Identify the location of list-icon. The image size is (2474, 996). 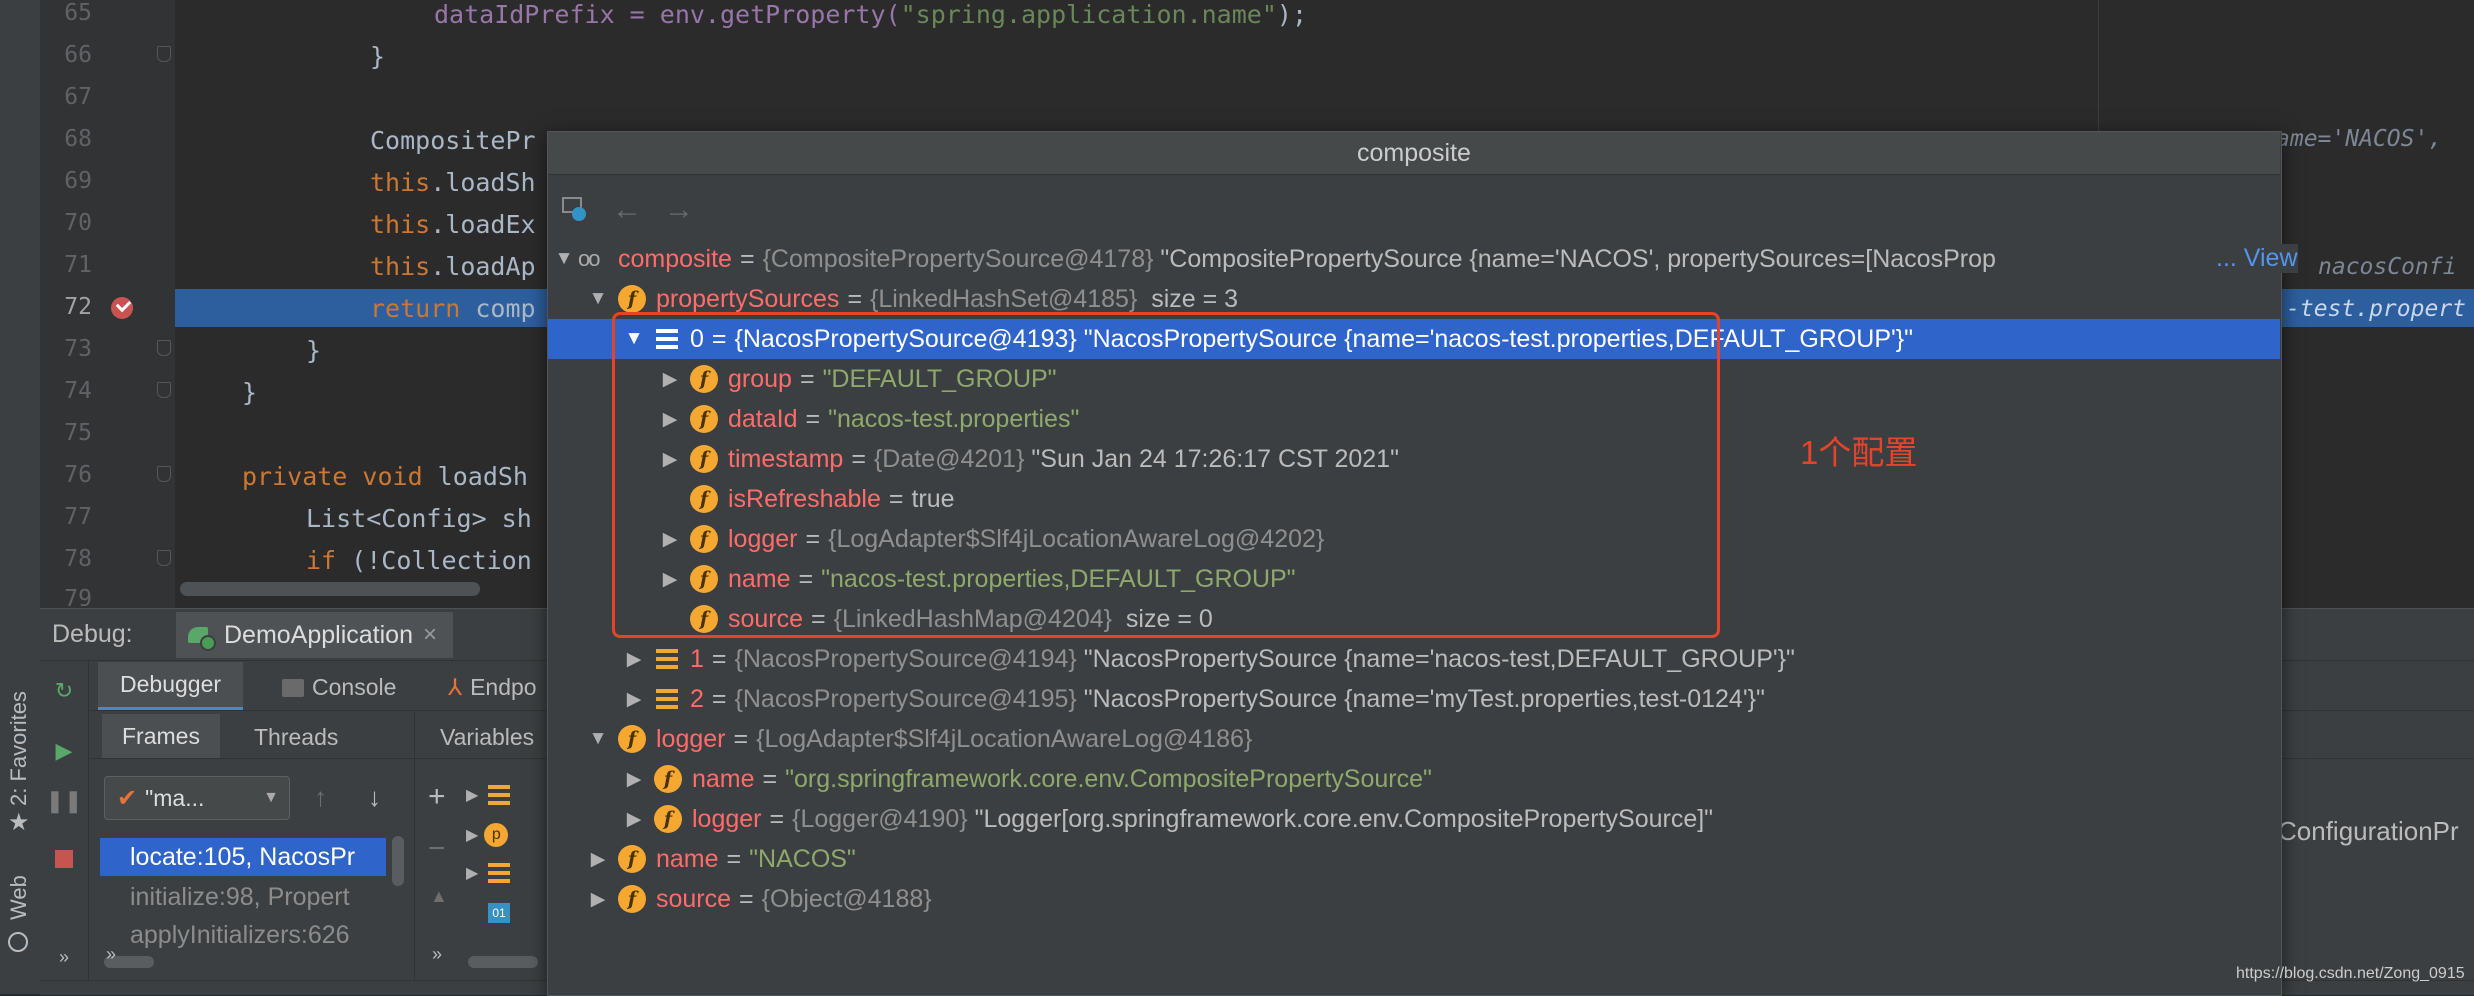
(499, 795).